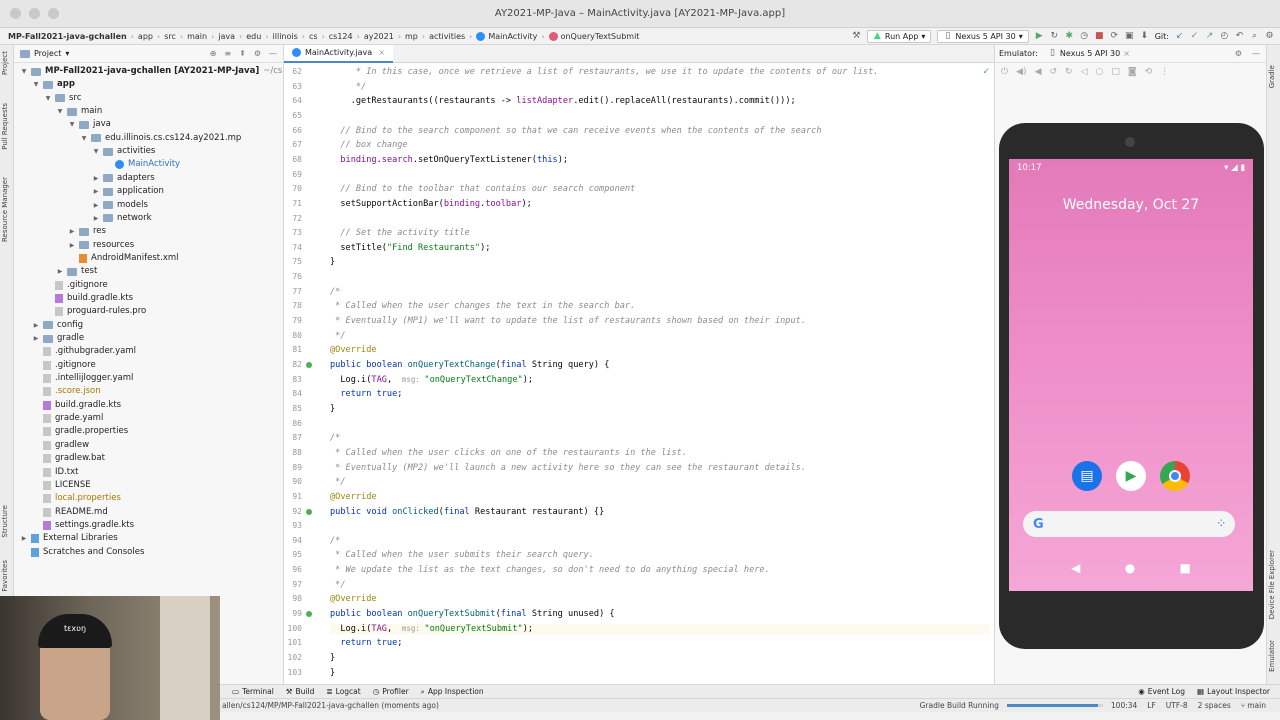 This screenshot has width=1280, height=720. I want to click on back-icon: ◁, so click(1084, 72).